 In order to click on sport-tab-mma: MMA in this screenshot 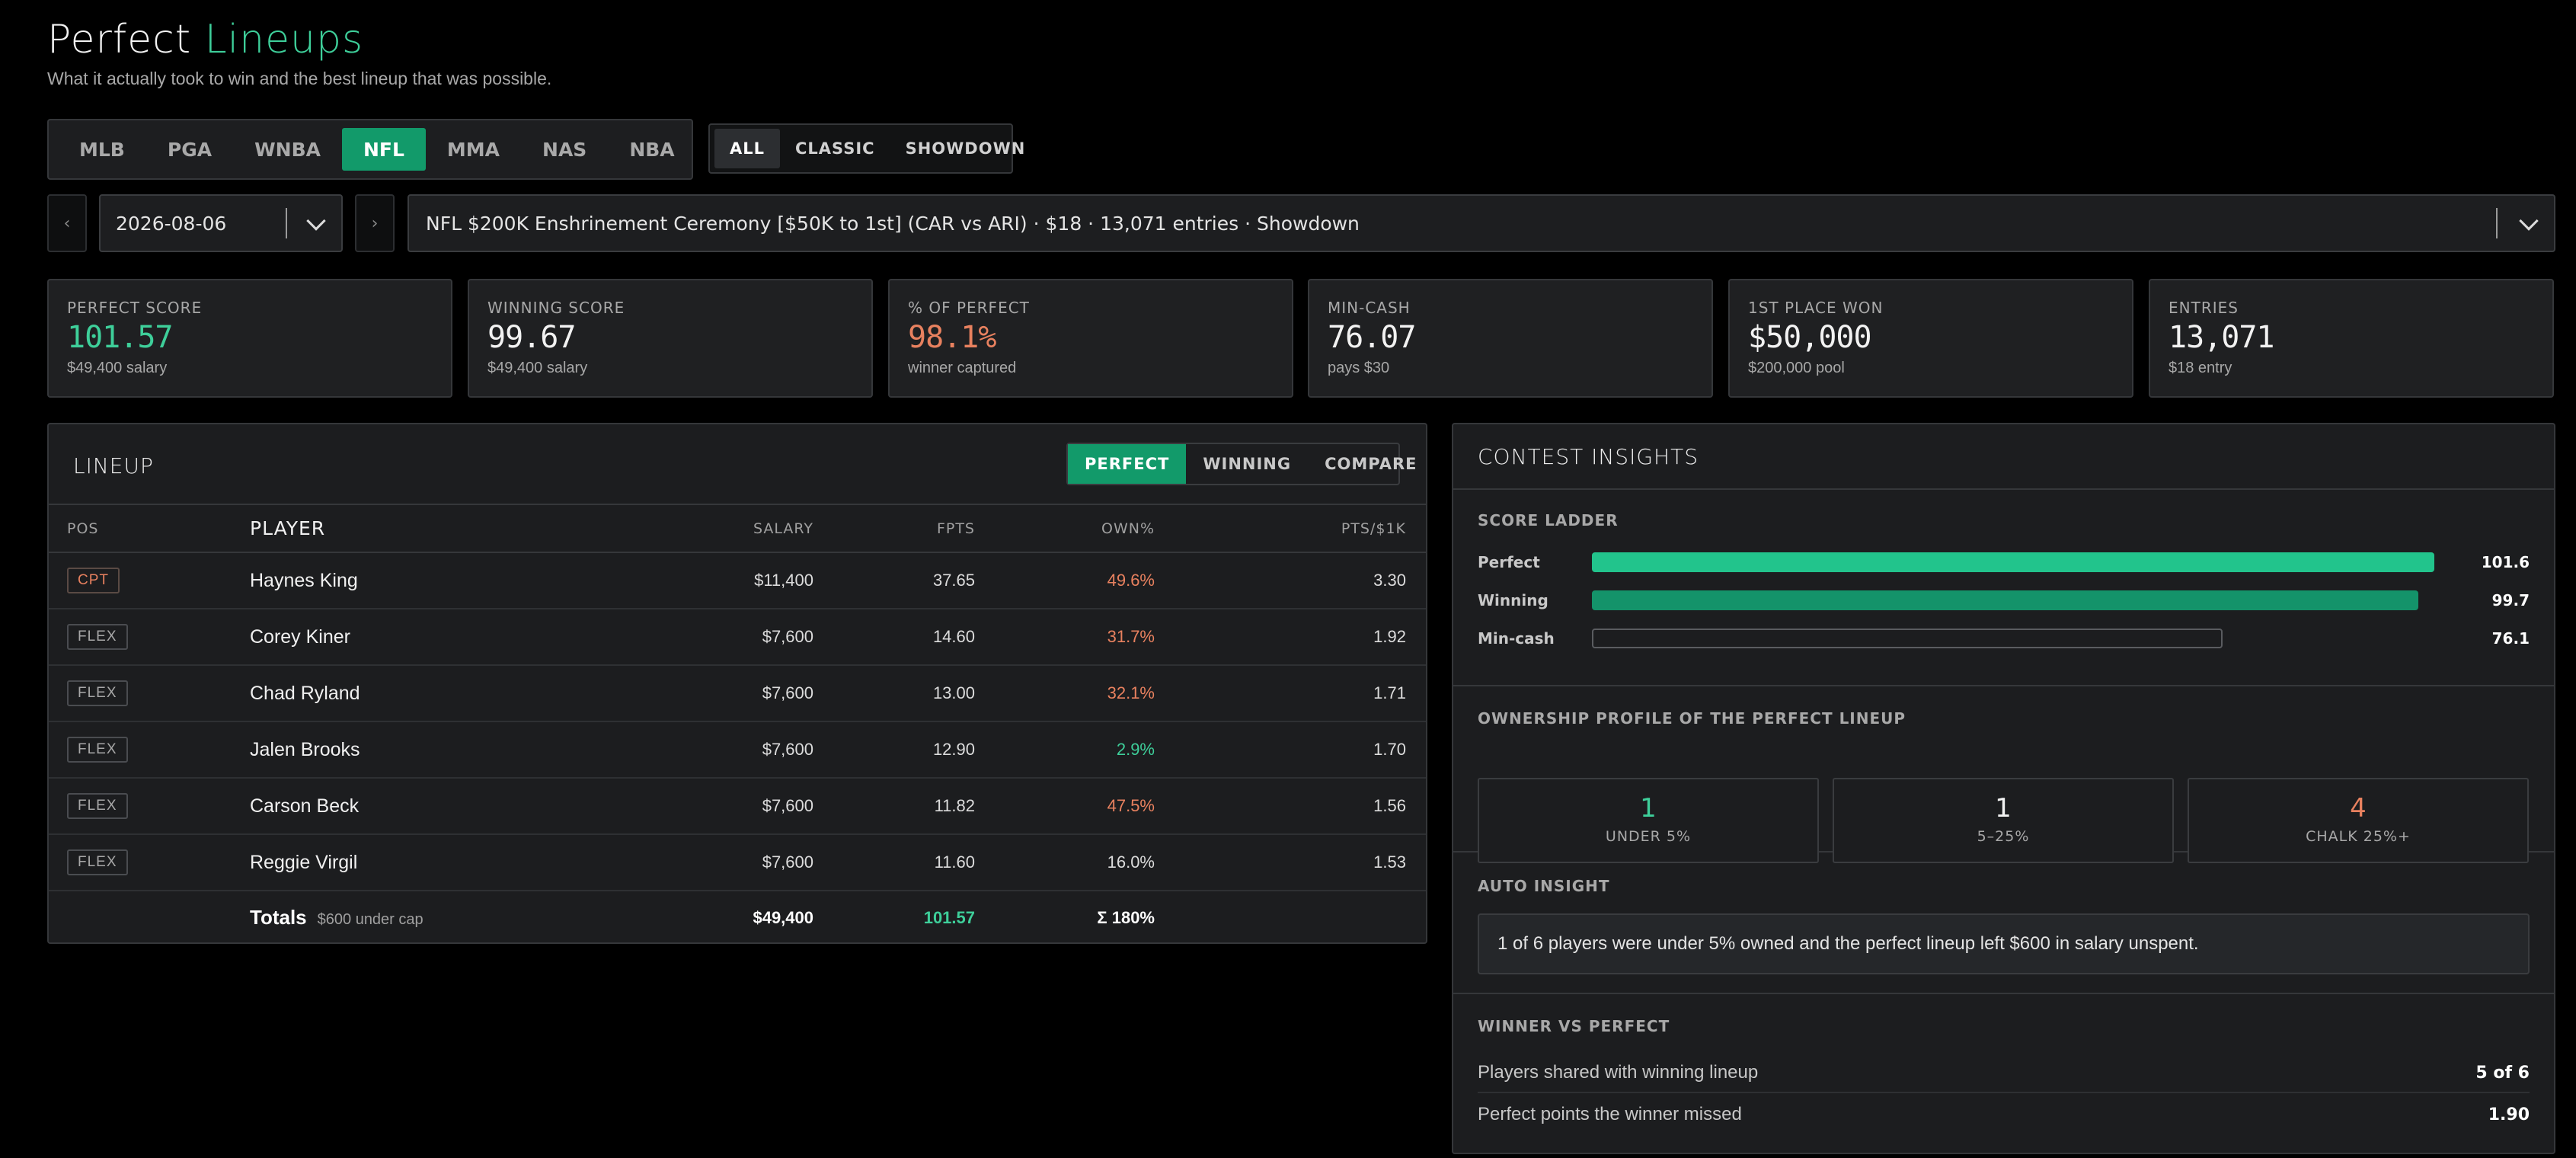, I will do `click(474, 149)`.